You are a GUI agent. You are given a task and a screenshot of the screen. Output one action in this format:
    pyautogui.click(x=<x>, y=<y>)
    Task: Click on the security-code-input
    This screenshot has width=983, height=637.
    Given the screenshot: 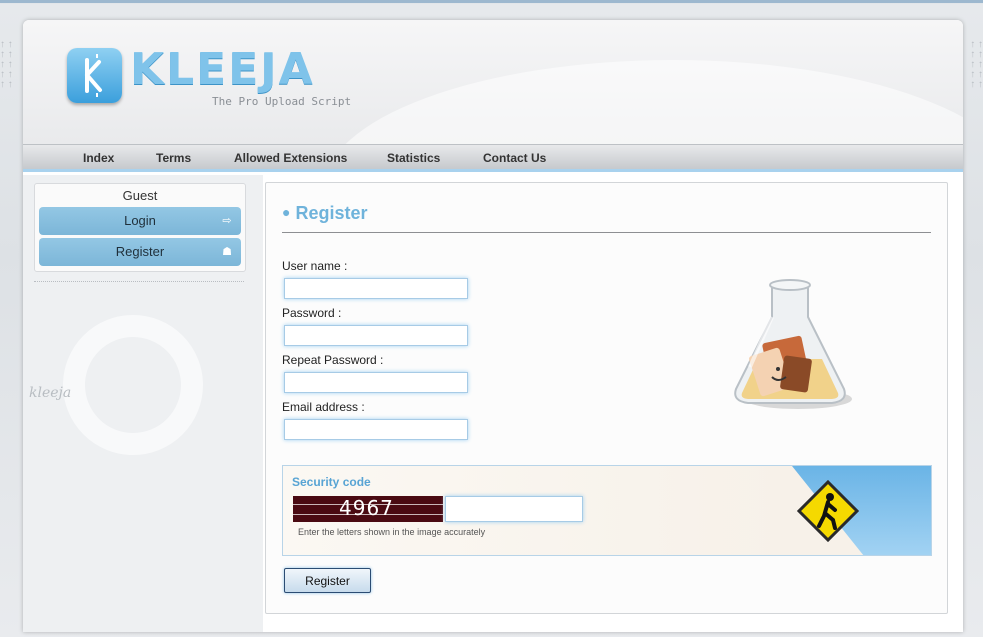 What is the action you would take?
    pyautogui.click(x=514, y=509)
    